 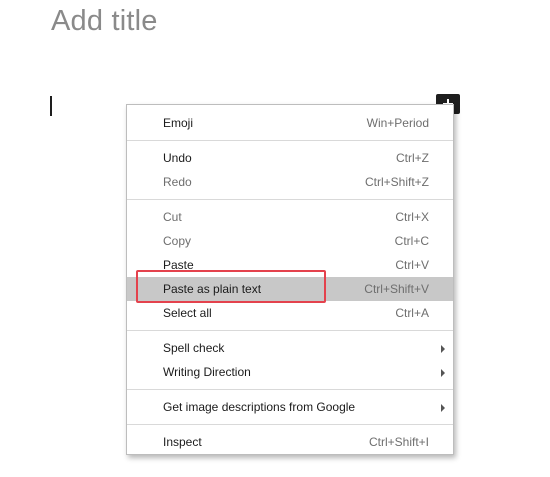 I want to click on menu-item-shortcut: Ctrl+X, so click(x=412, y=217).